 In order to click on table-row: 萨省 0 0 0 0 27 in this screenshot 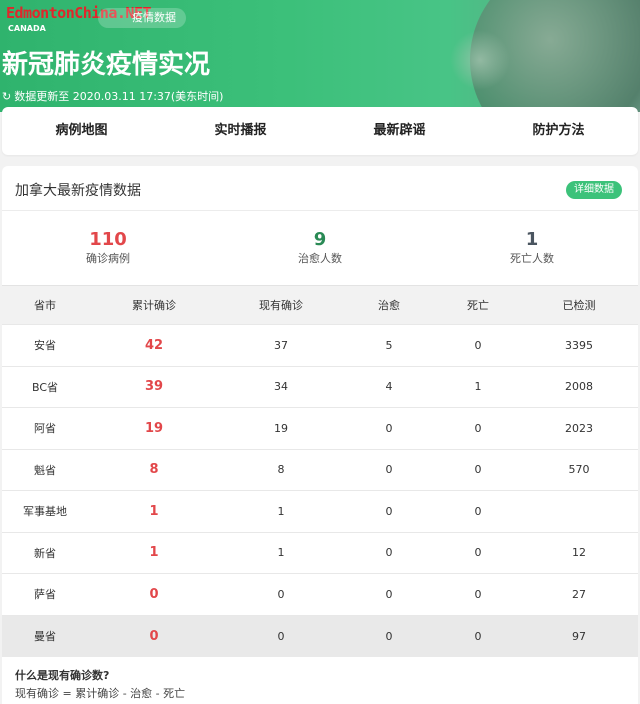, I will do `click(320, 594)`.